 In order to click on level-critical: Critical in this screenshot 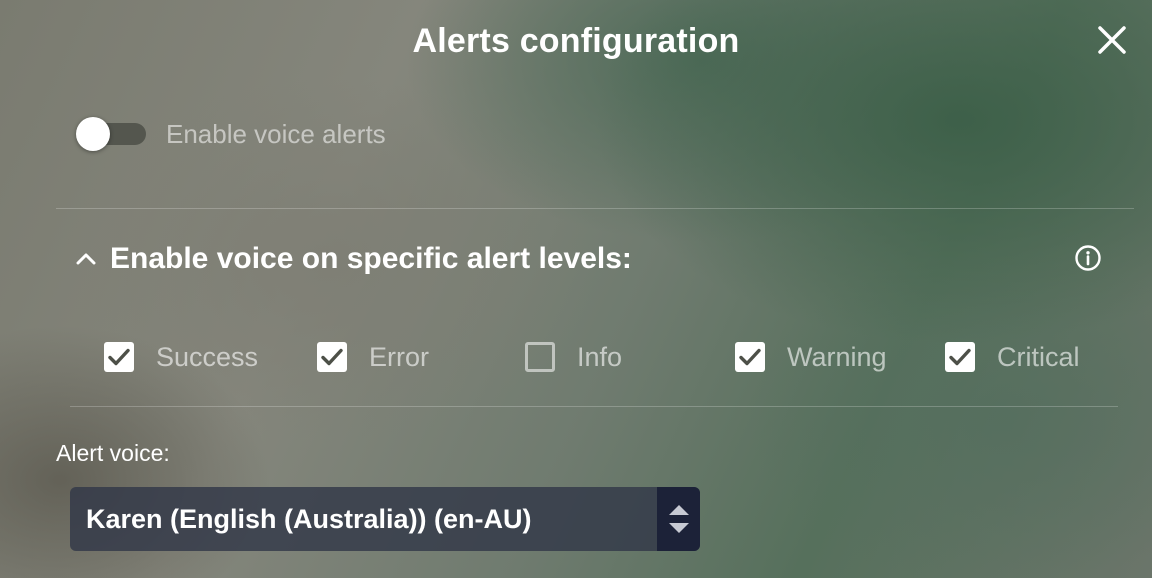, I will do `click(1012, 357)`.